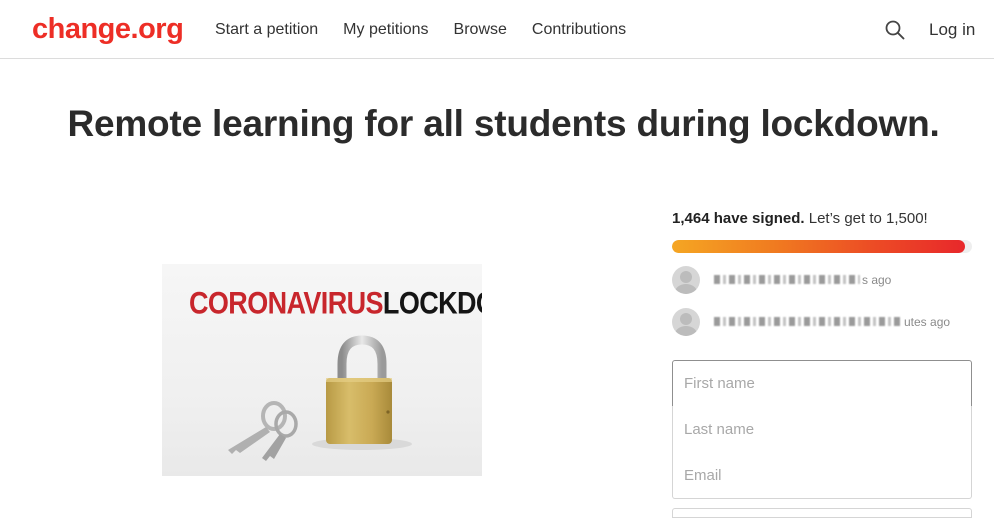  I want to click on signer-time: utes ago, so click(927, 322).